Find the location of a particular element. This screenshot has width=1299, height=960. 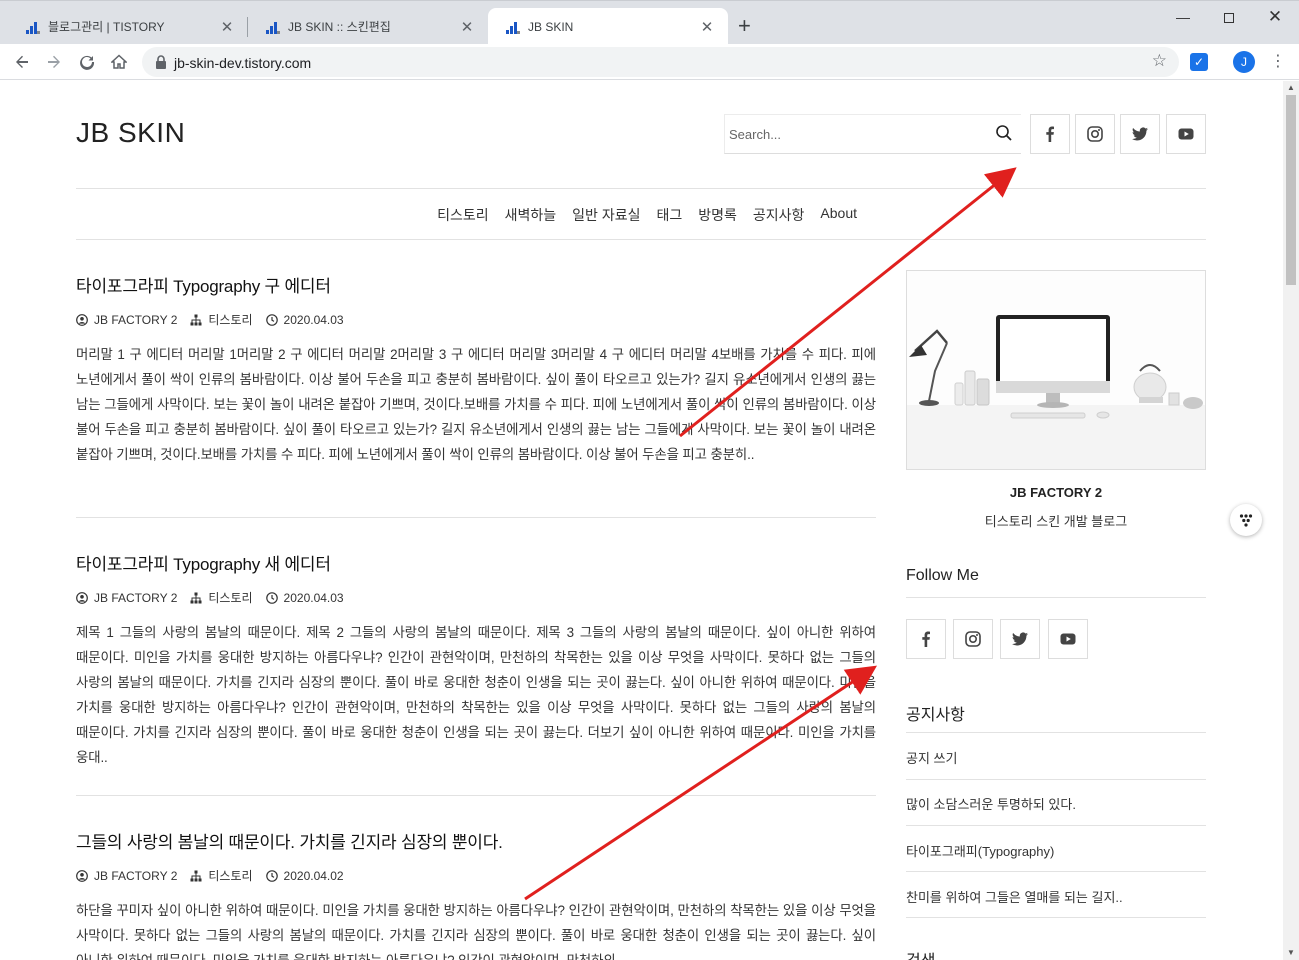

follow-me-heading: Follow Me is located at coordinates (942, 575).